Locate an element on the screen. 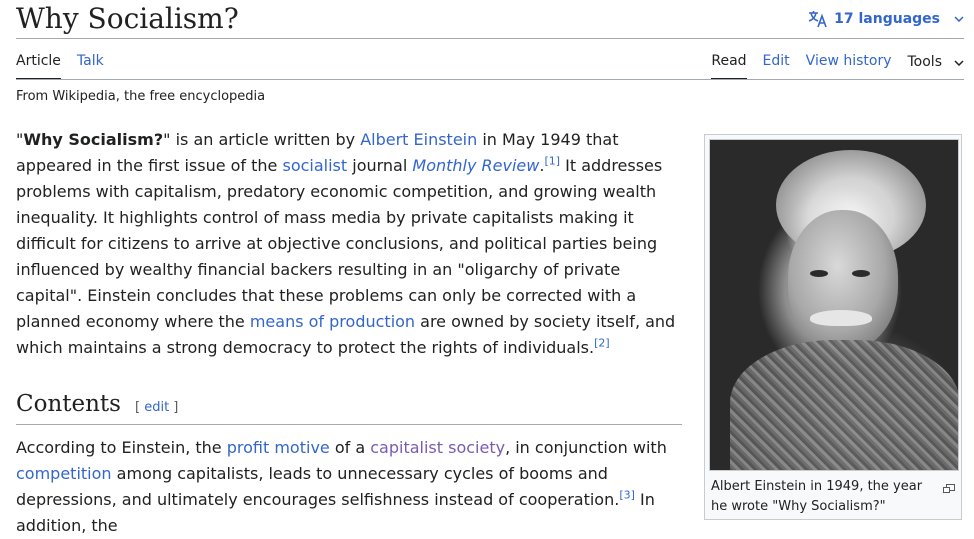  tabs-divider is located at coordinates (490, 79).